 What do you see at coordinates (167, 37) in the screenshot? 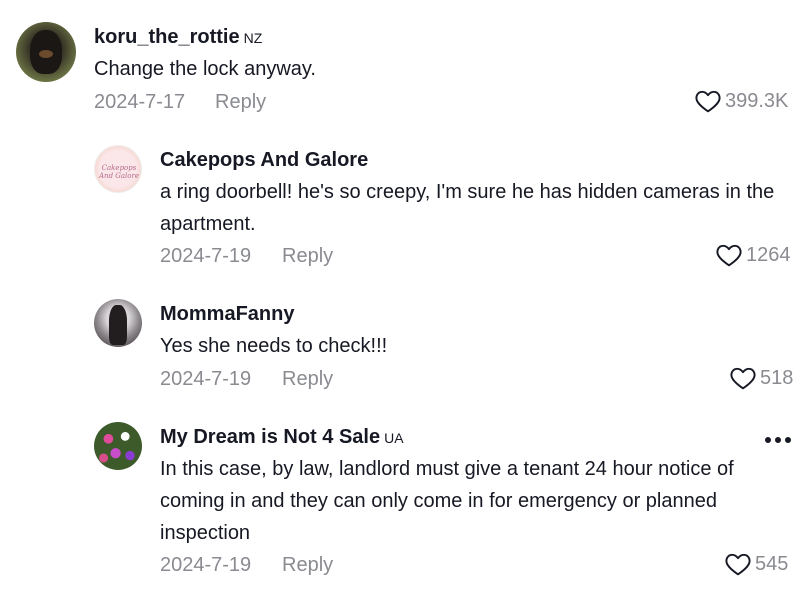
I see `username-text: koru_the_rottie` at bounding box center [167, 37].